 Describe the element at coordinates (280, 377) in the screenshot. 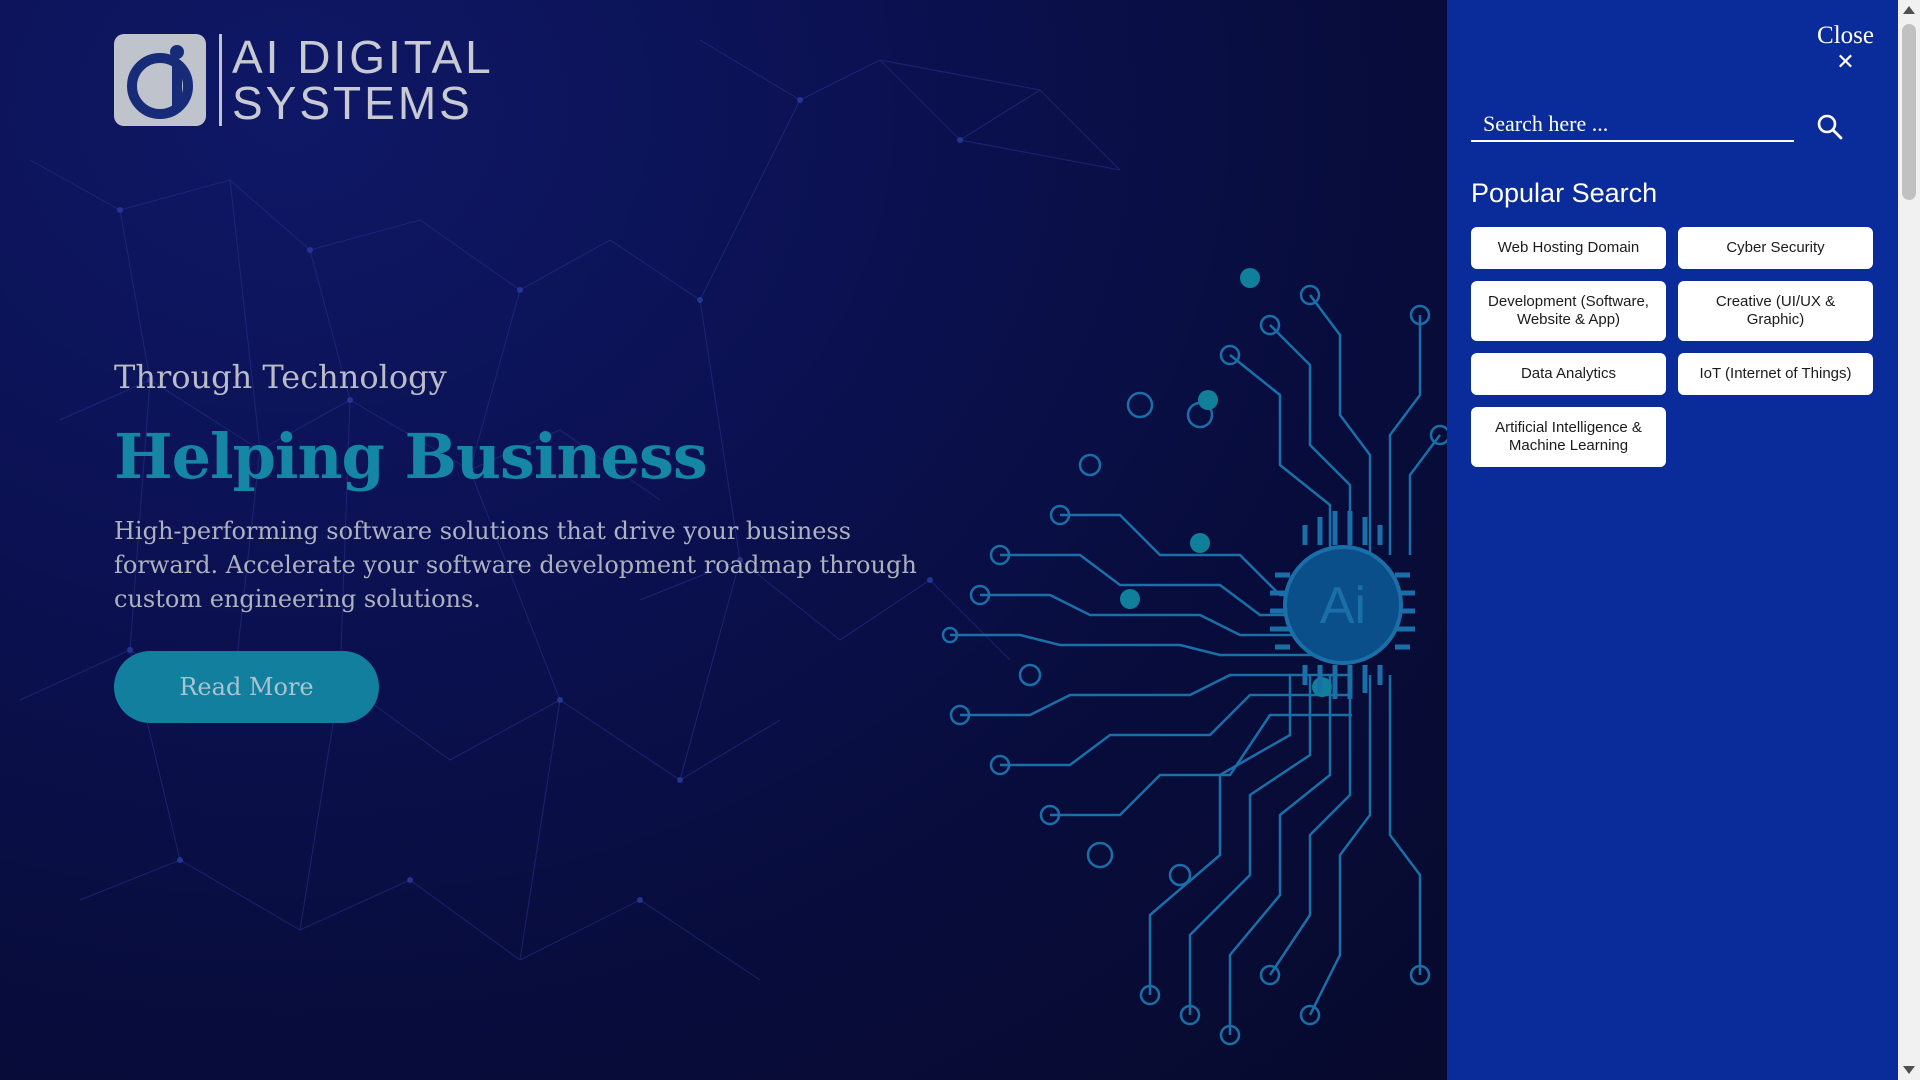

I see `hero-eyebrow: Through Technology` at that location.